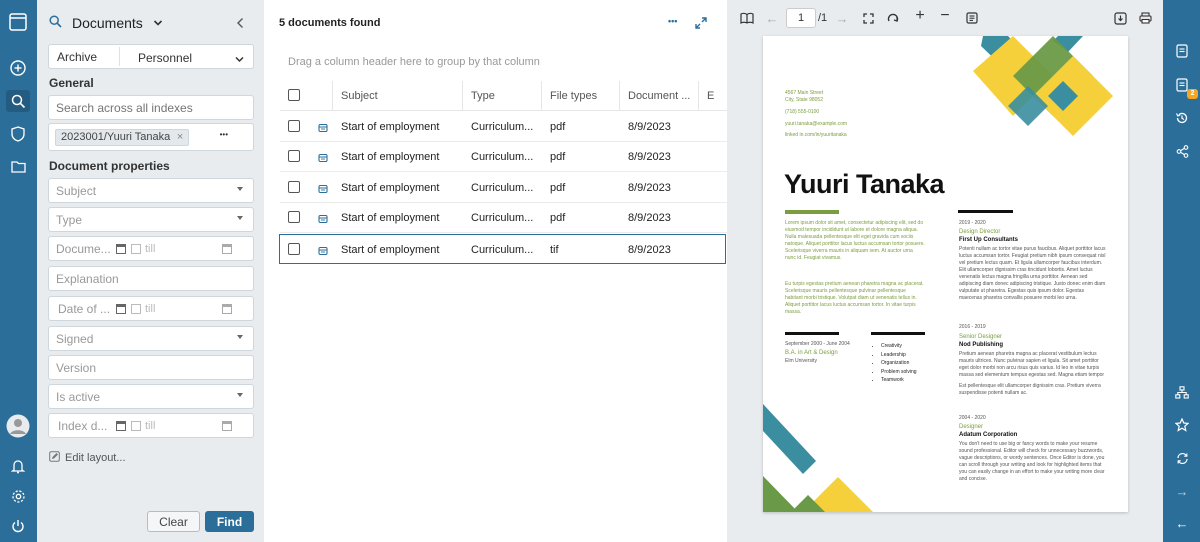  What do you see at coordinates (151, 107) in the screenshot?
I see `search-input` at bounding box center [151, 107].